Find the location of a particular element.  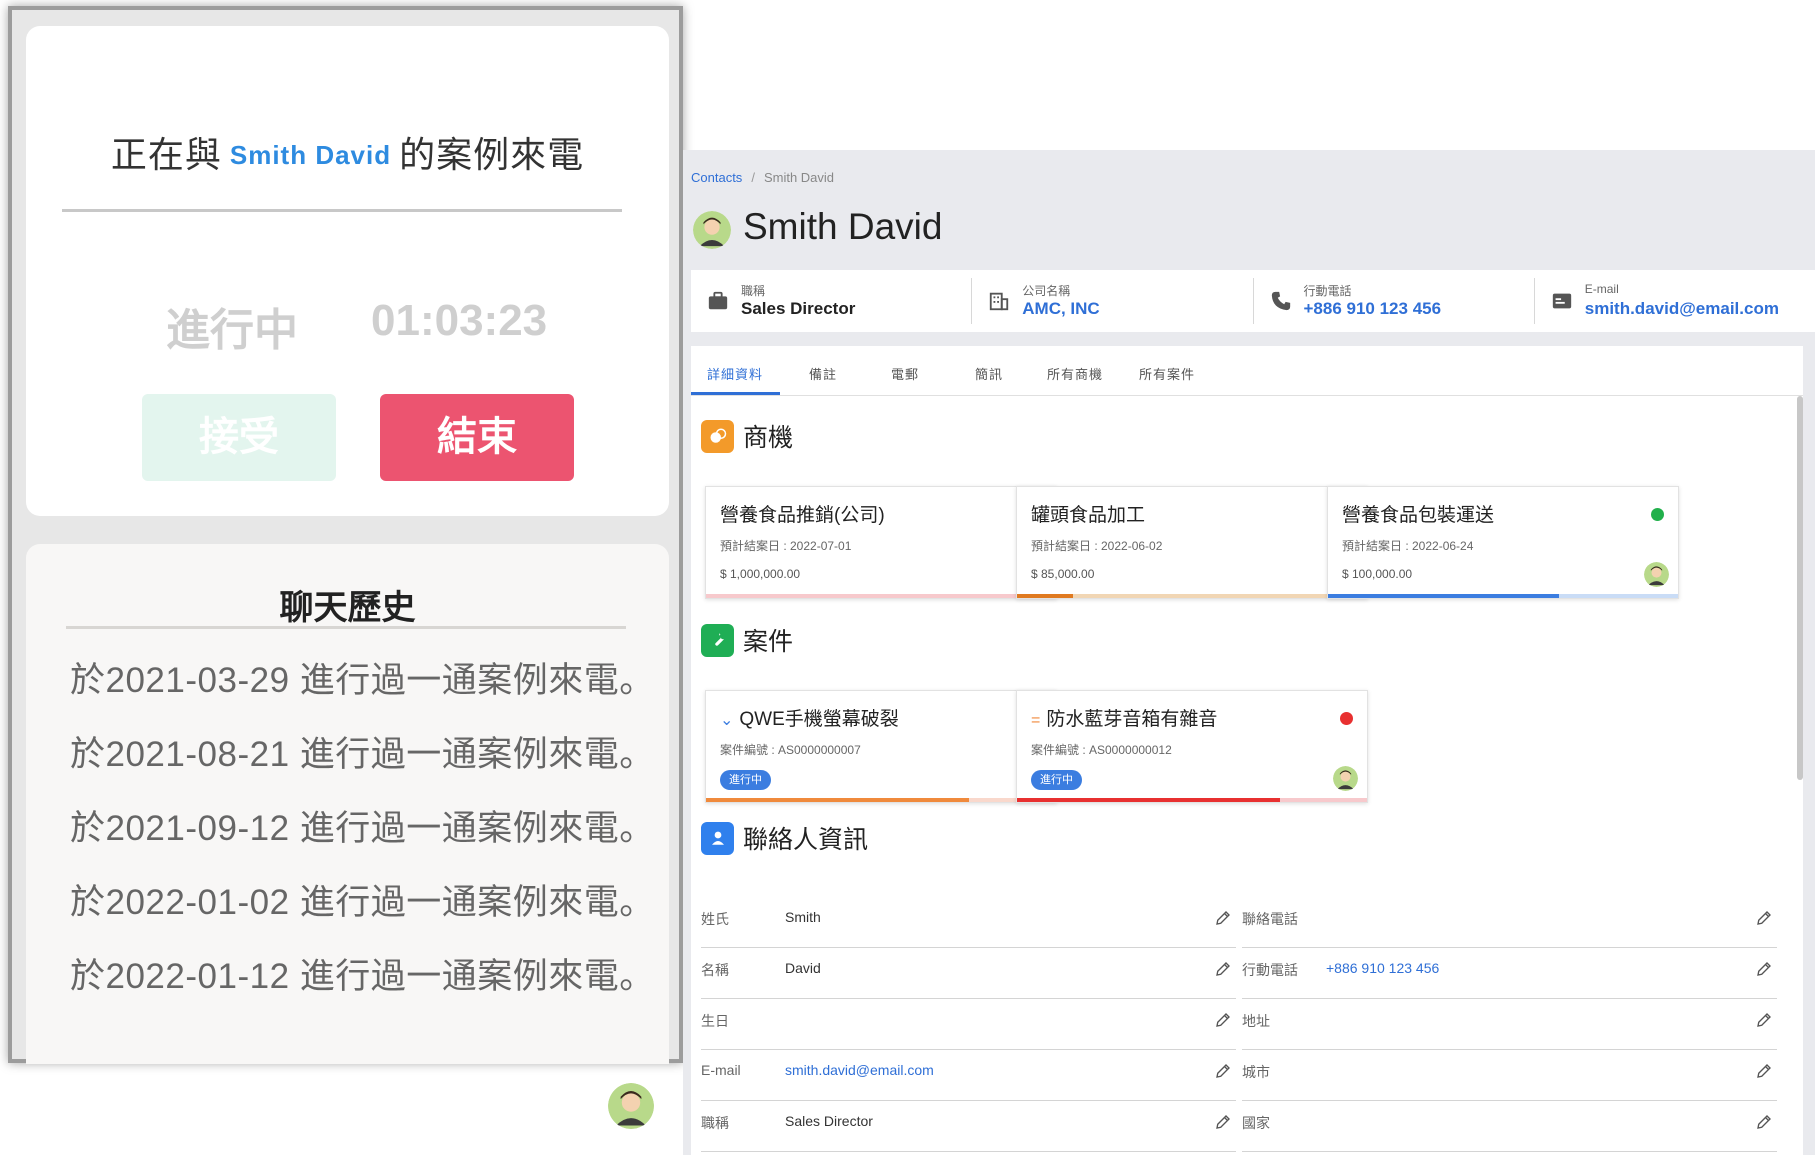

field-birthday: 生日 is located at coordinates (968, 1024).